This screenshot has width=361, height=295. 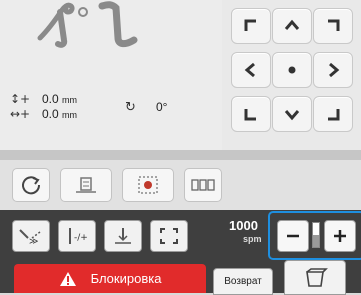 I want to click on rotate-icon, so click(x=31, y=185).